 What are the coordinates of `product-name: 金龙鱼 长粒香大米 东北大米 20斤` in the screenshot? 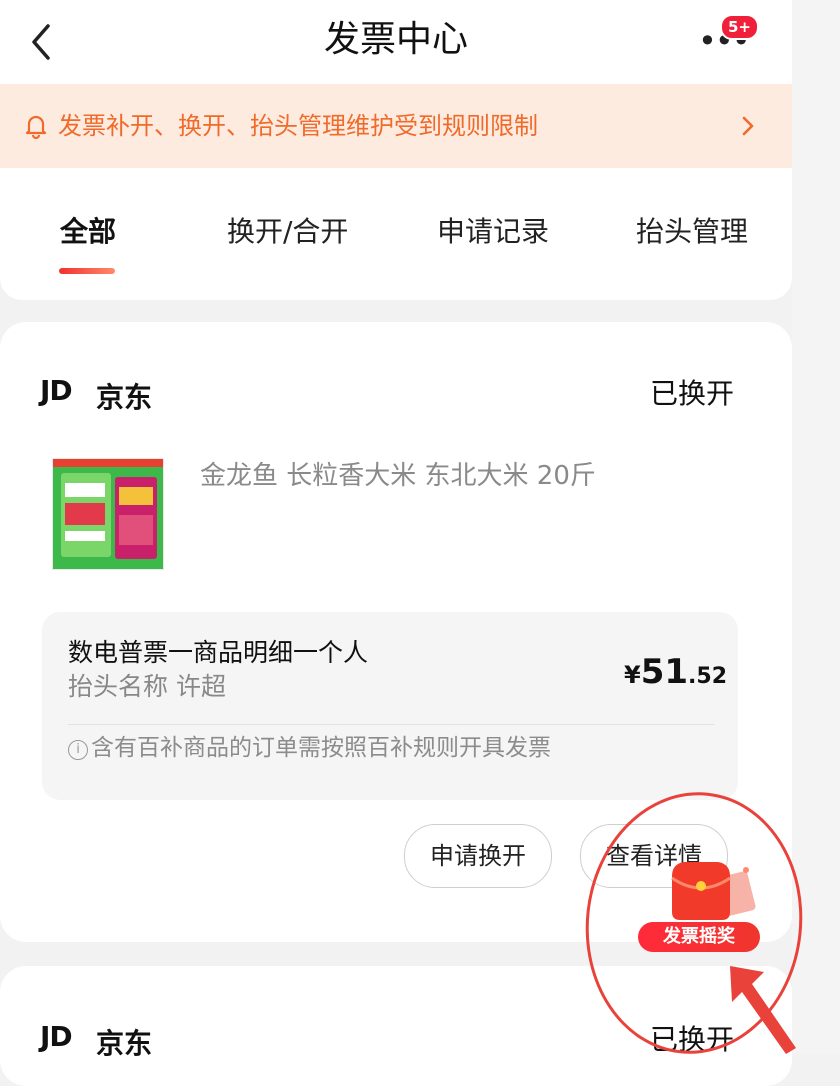 It's located at (398, 476).